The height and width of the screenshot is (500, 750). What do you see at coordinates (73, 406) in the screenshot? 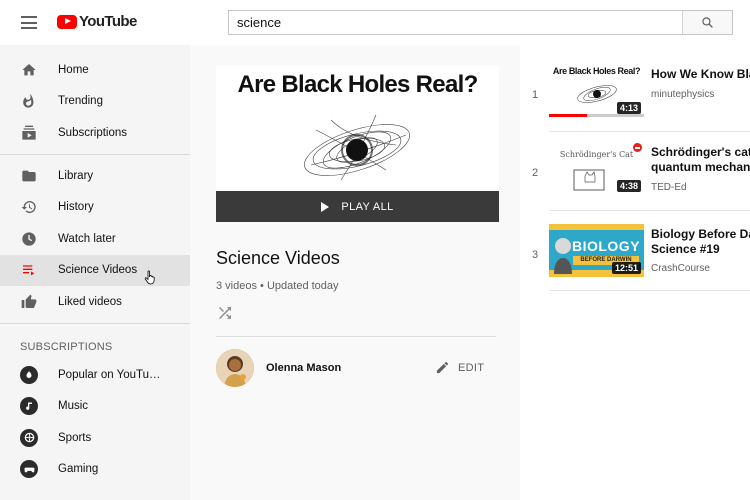
I see `sidebar-item-label: Music` at bounding box center [73, 406].